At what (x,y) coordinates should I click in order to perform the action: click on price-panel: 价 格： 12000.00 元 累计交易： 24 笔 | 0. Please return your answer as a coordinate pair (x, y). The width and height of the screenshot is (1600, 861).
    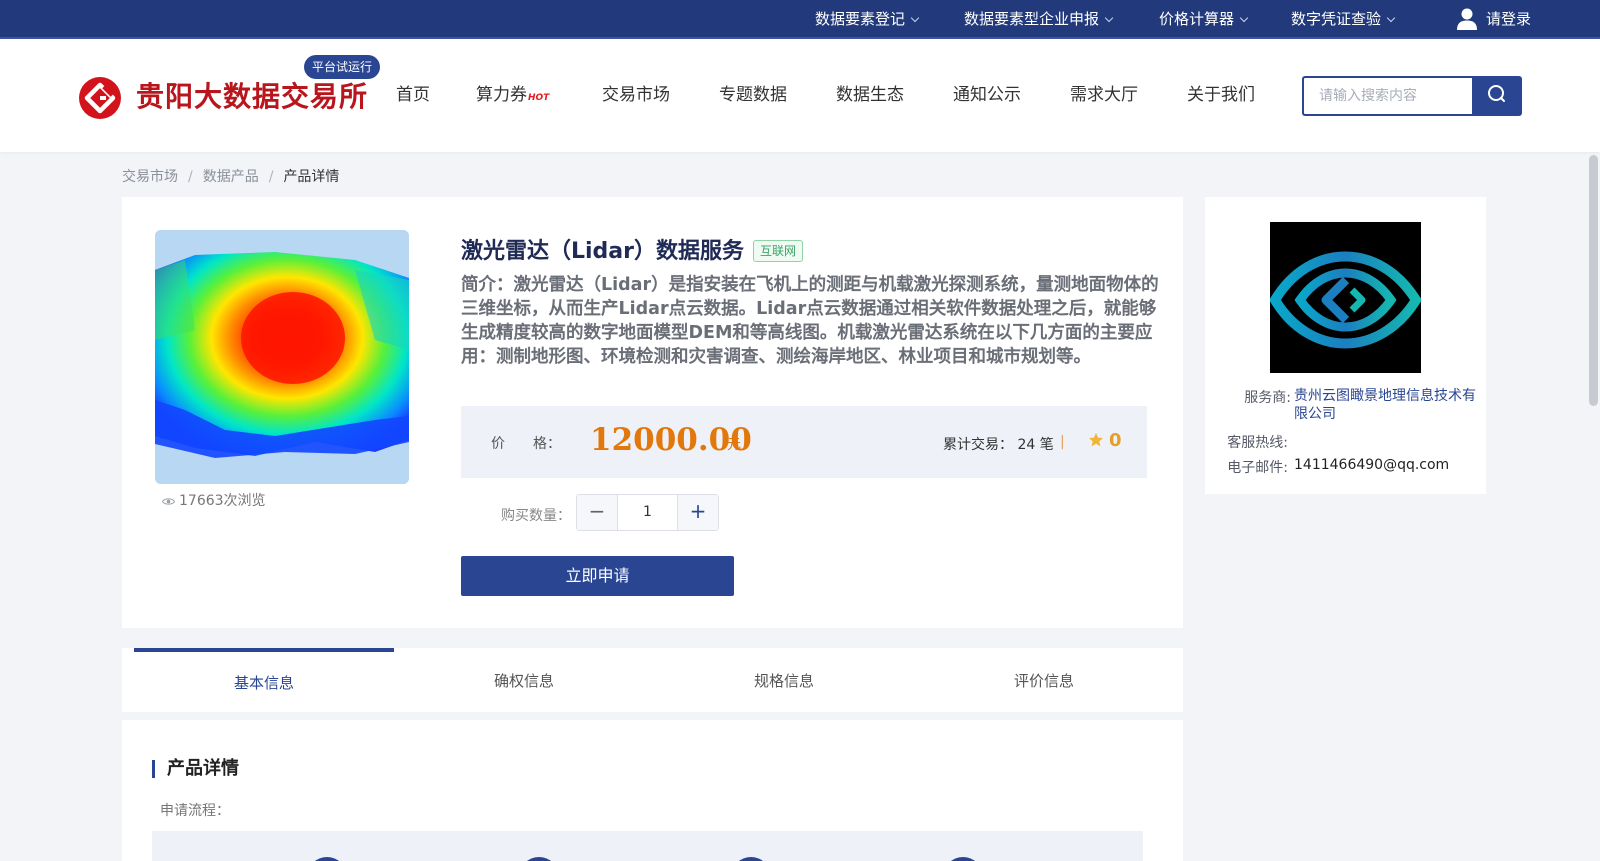
    Looking at the image, I should click on (804, 442).